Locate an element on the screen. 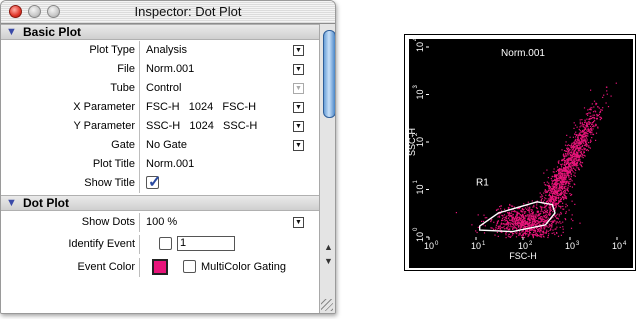  resize-grip-icon is located at coordinates (327, 305).